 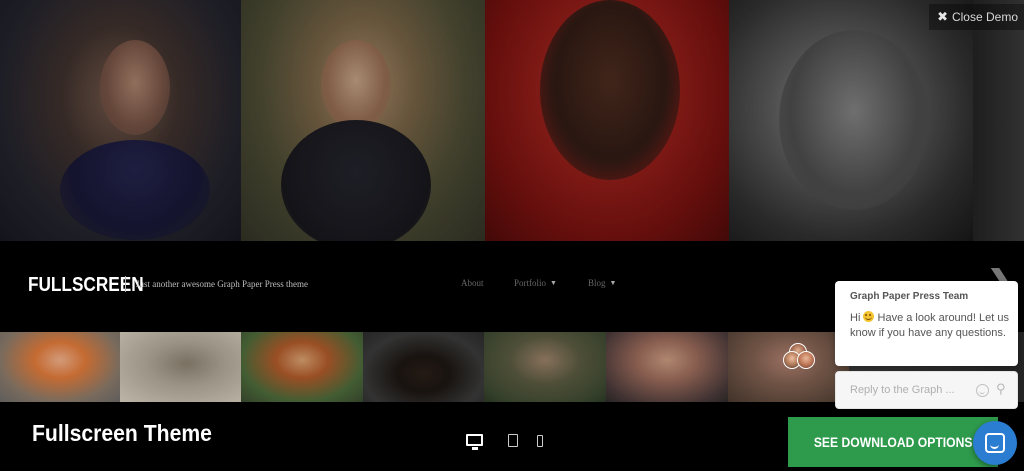 I want to click on phone-view-icon, so click(x=540, y=441).